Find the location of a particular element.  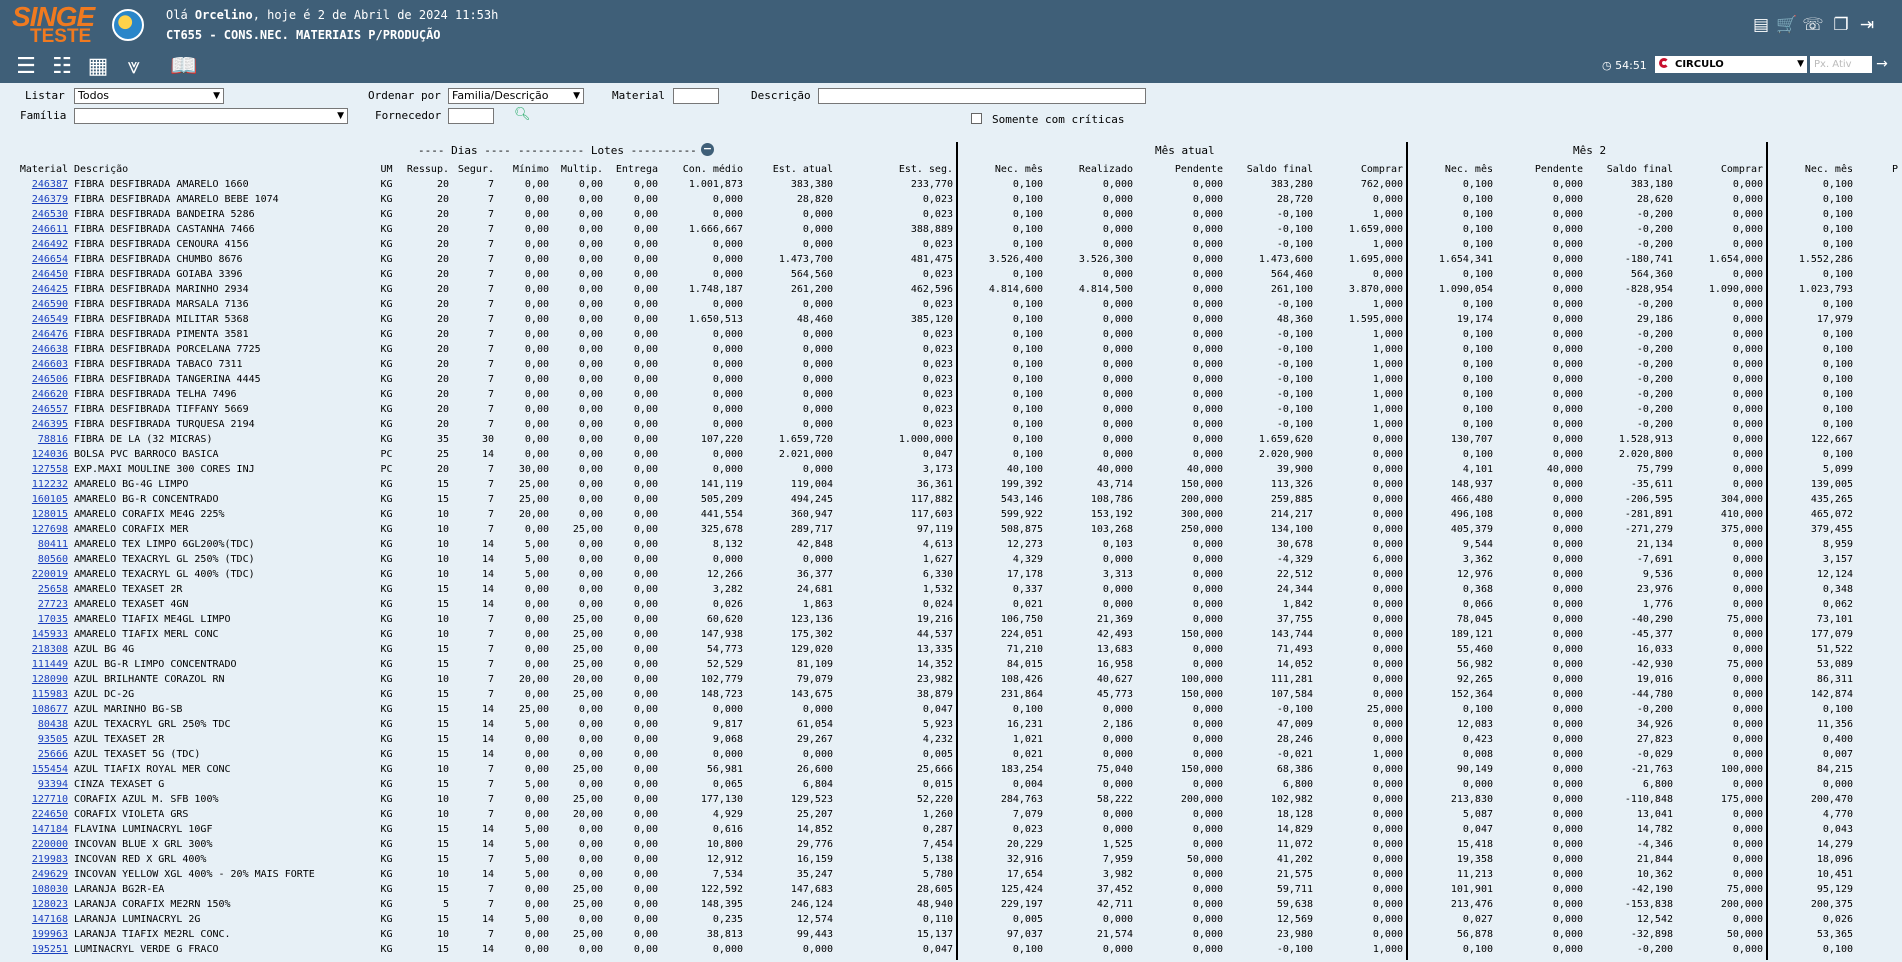

phone-icon: ☏ is located at coordinates (1813, 25).